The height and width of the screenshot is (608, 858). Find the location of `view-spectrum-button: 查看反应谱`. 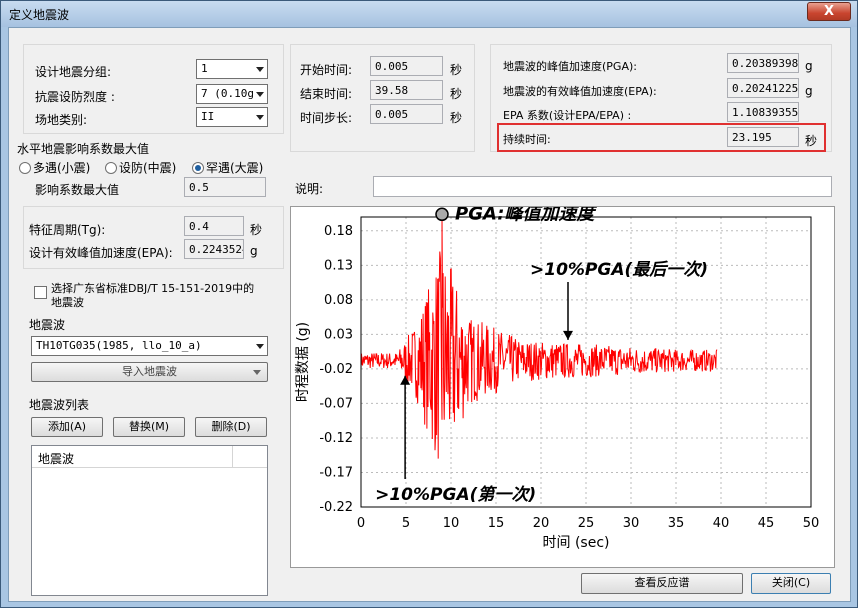

view-spectrum-button: 查看反应谱 is located at coordinates (662, 583).